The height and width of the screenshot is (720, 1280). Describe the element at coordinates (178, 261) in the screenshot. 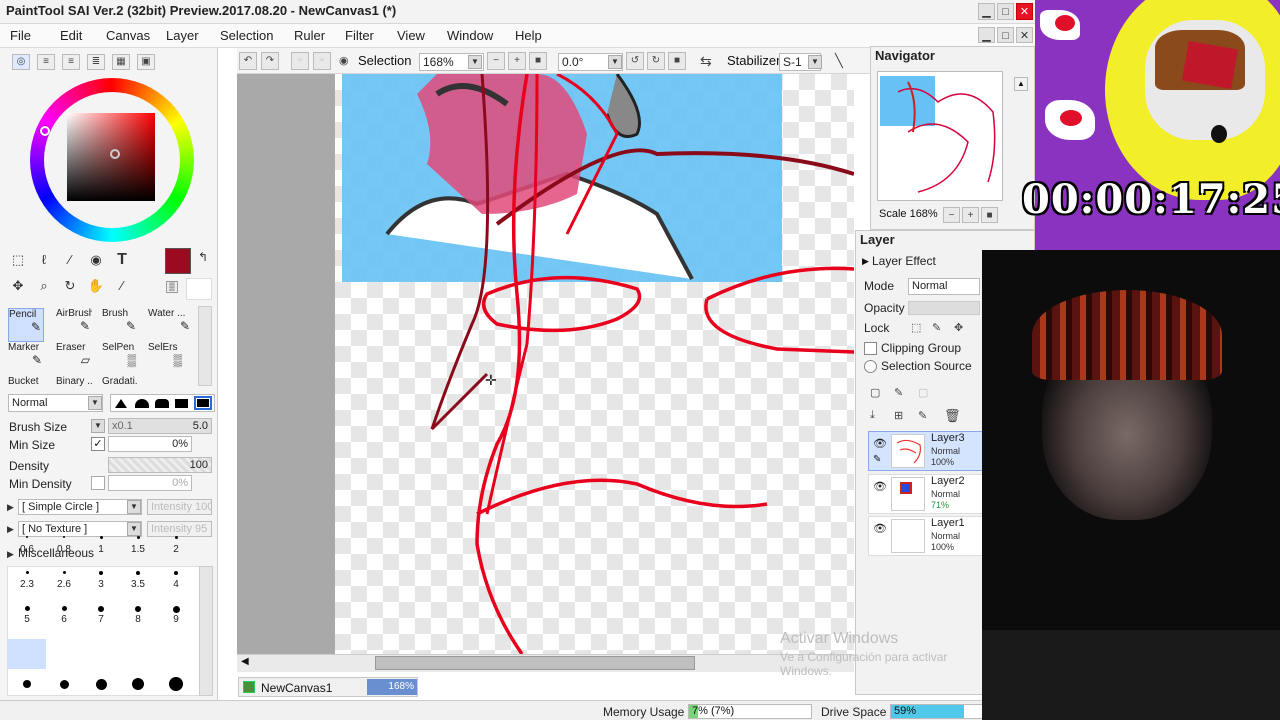

I see `primary-color-swatch` at that location.